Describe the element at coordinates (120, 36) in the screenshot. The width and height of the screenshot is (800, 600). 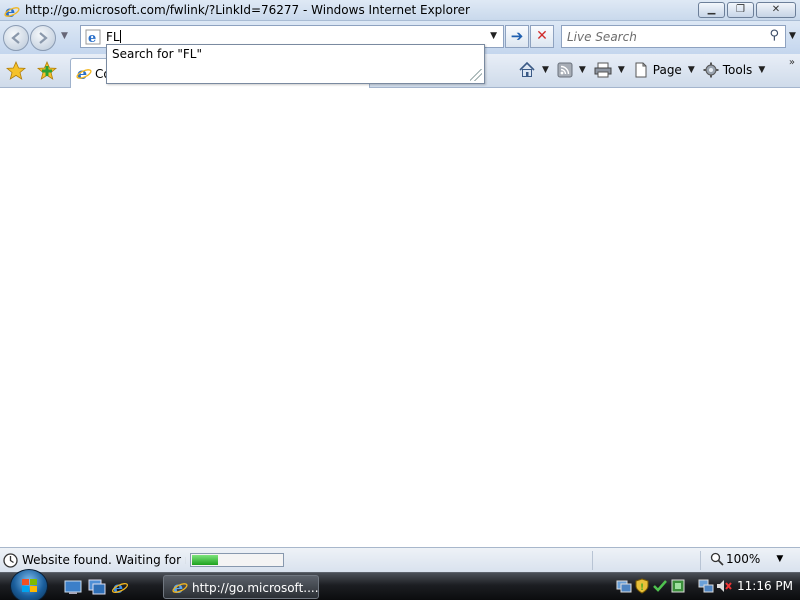
I see `text-caret` at that location.